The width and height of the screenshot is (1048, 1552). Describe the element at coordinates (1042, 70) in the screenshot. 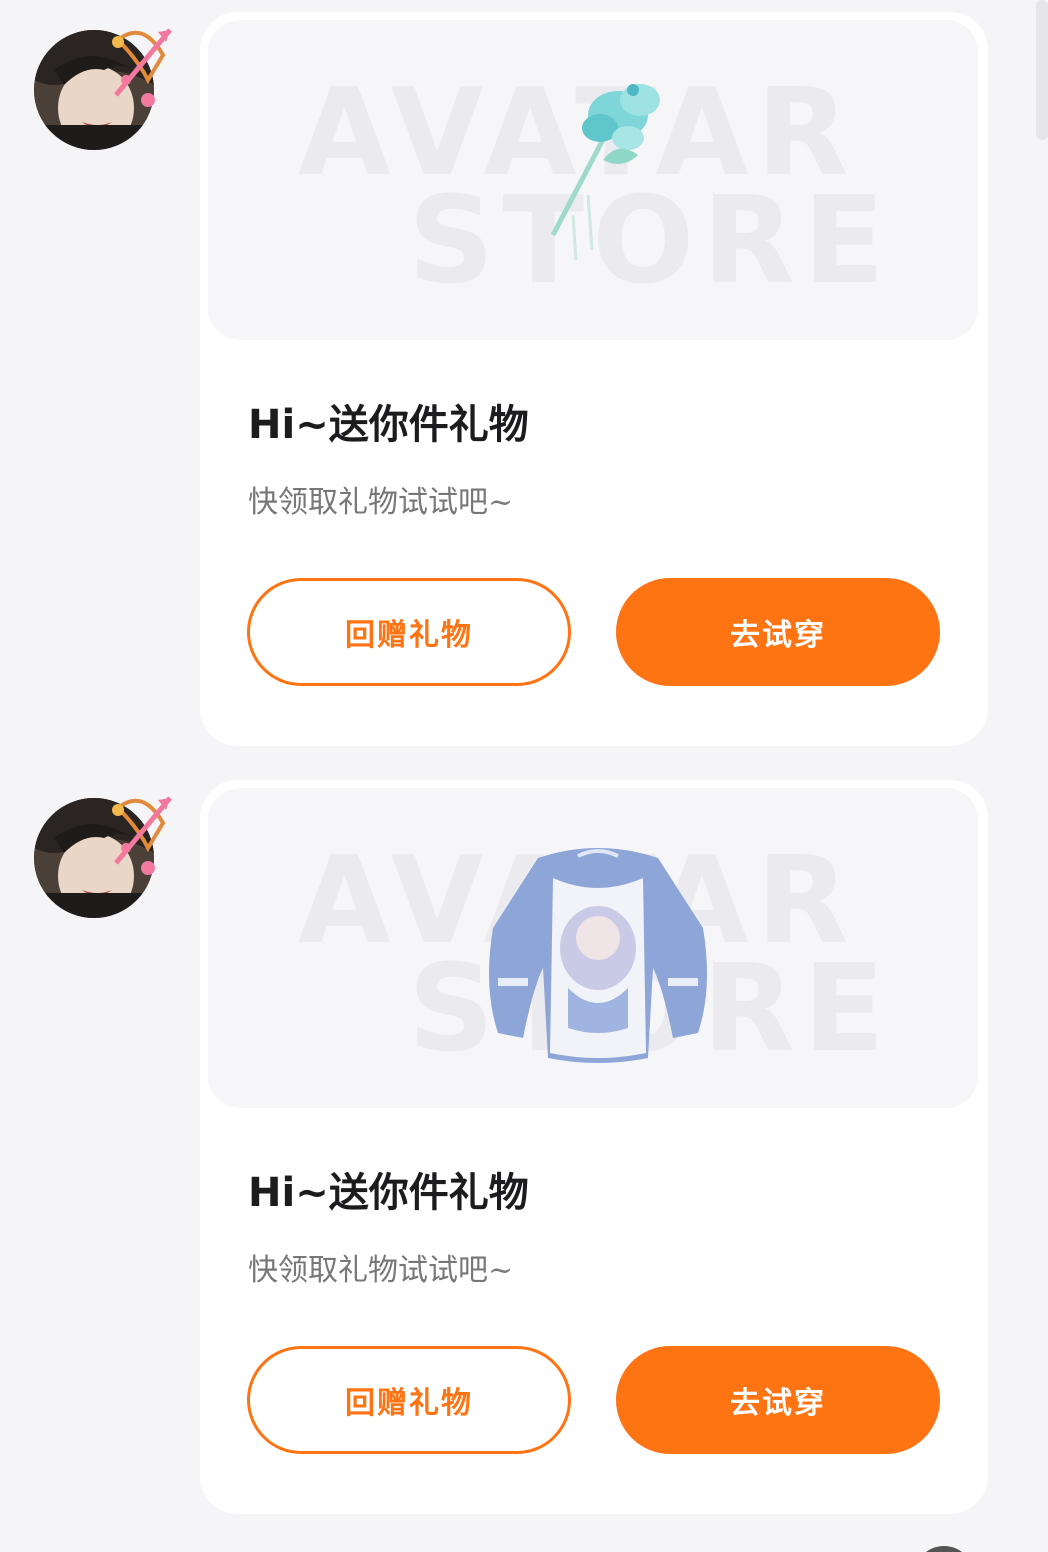

I see `scrollbar` at that location.